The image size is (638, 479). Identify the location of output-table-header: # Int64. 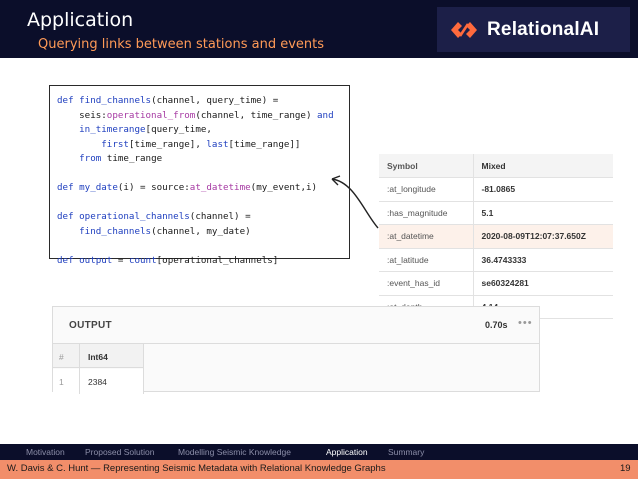
(98, 356).